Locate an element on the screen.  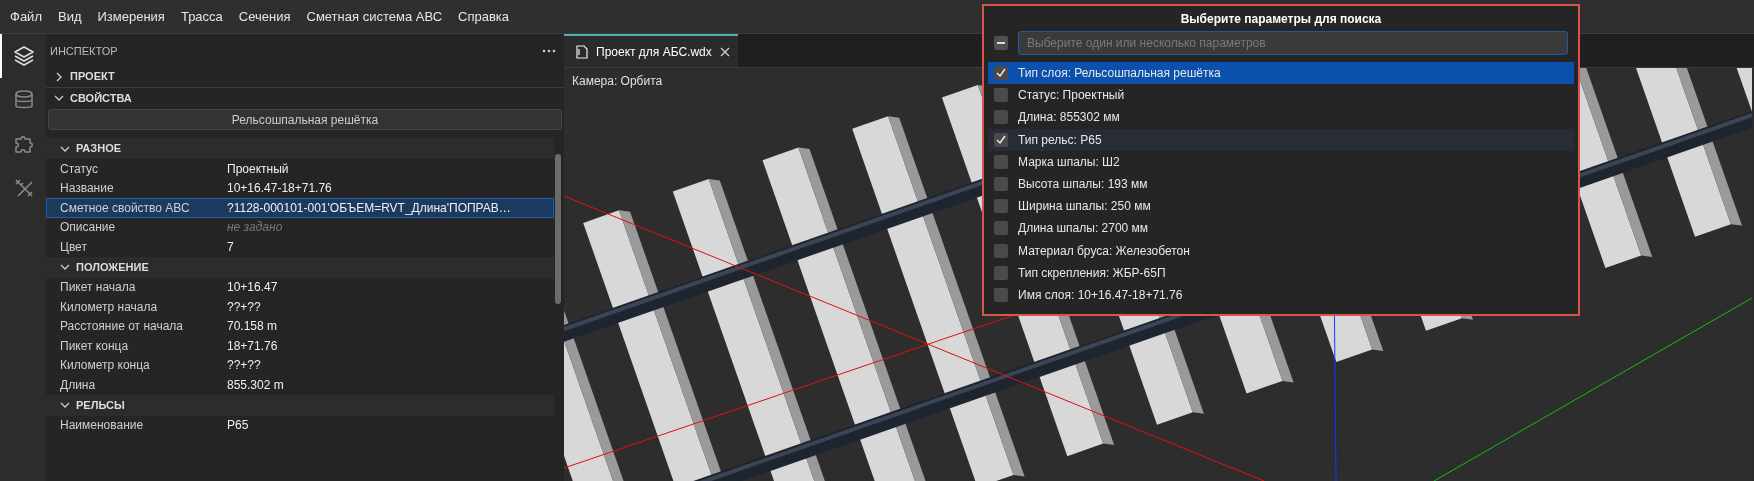
property-row: Цвет 7 is located at coordinates (300, 247).